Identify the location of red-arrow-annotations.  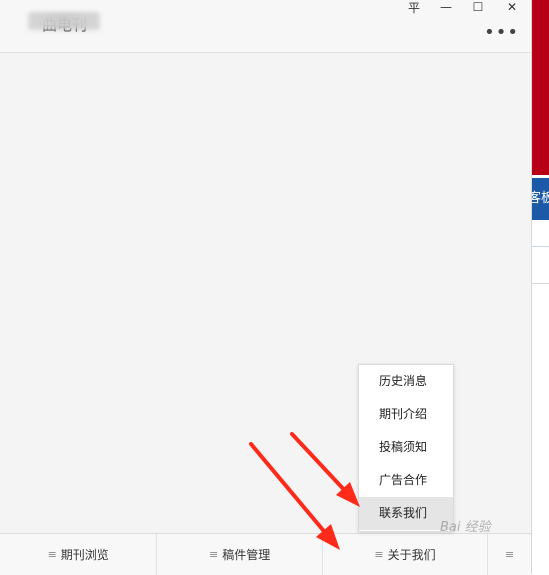
(304, 491).